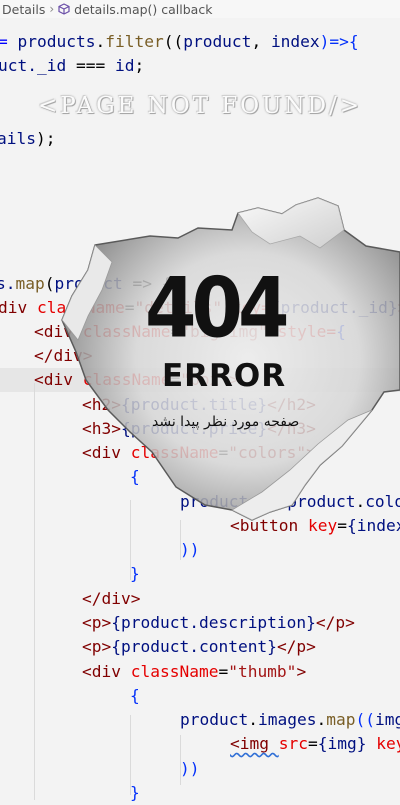  What do you see at coordinates (315, 525) in the screenshot?
I see `code-line: <button key={index` at bounding box center [315, 525].